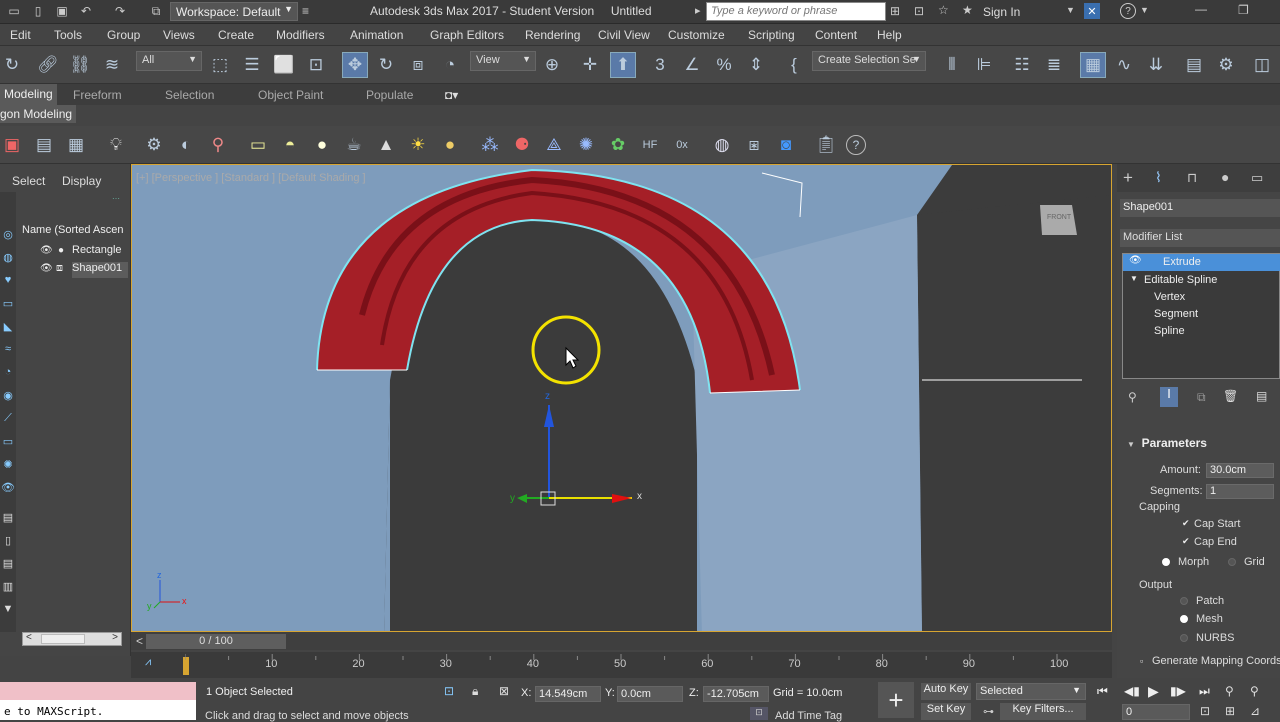 The height and width of the screenshot is (722, 1280). What do you see at coordinates (1254, 691) in the screenshot?
I see `zoom-all-icon: ⚲` at bounding box center [1254, 691].